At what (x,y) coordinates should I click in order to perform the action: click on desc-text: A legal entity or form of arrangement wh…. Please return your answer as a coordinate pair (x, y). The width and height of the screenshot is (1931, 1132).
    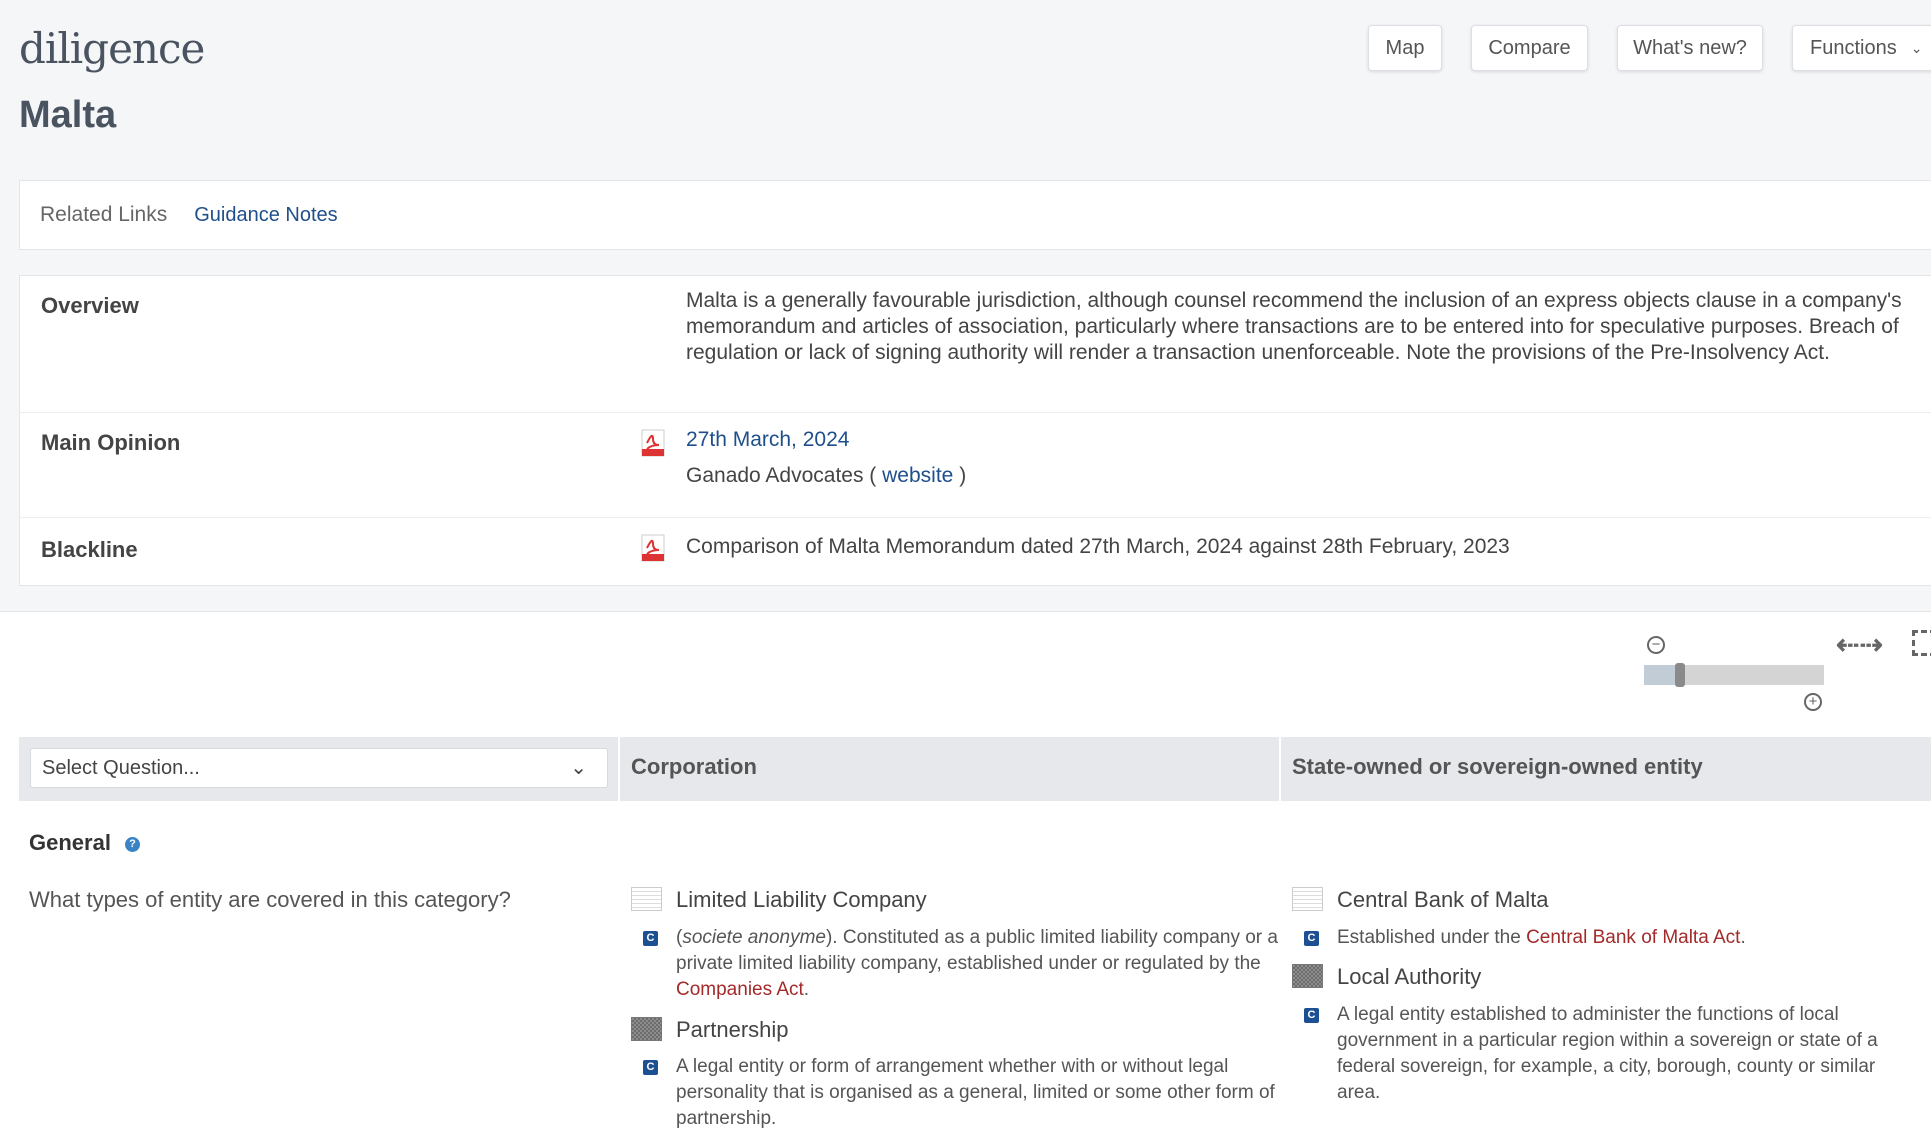
    Looking at the image, I should click on (975, 1092).